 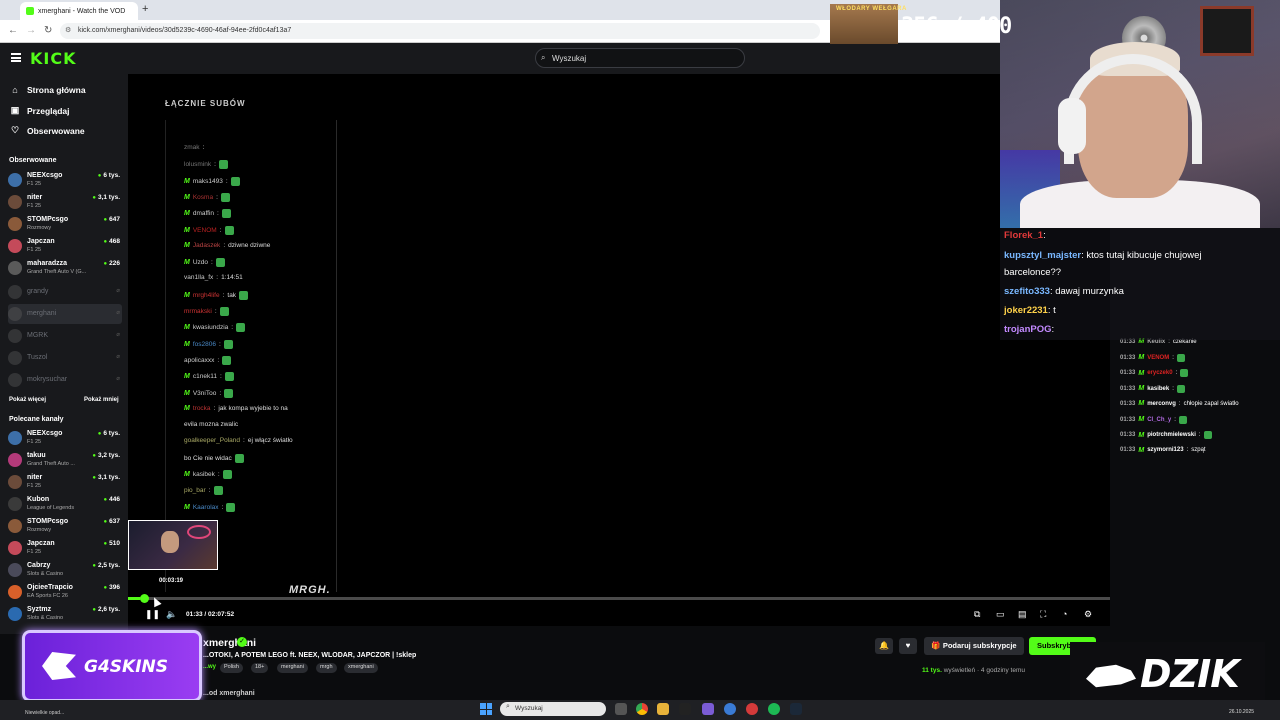 What do you see at coordinates (53, 58) in the screenshot?
I see `kick-logo: KICK` at bounding box center [53, 58].